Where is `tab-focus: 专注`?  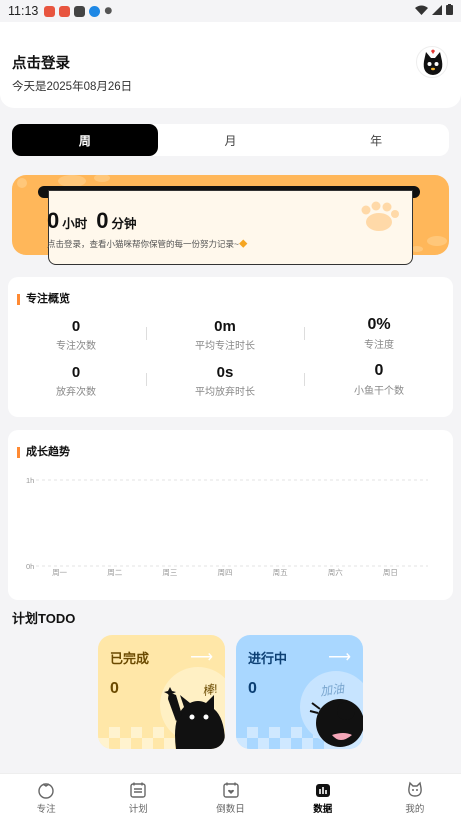 tab-focus: 专注 is located at coordinates (46, 797).